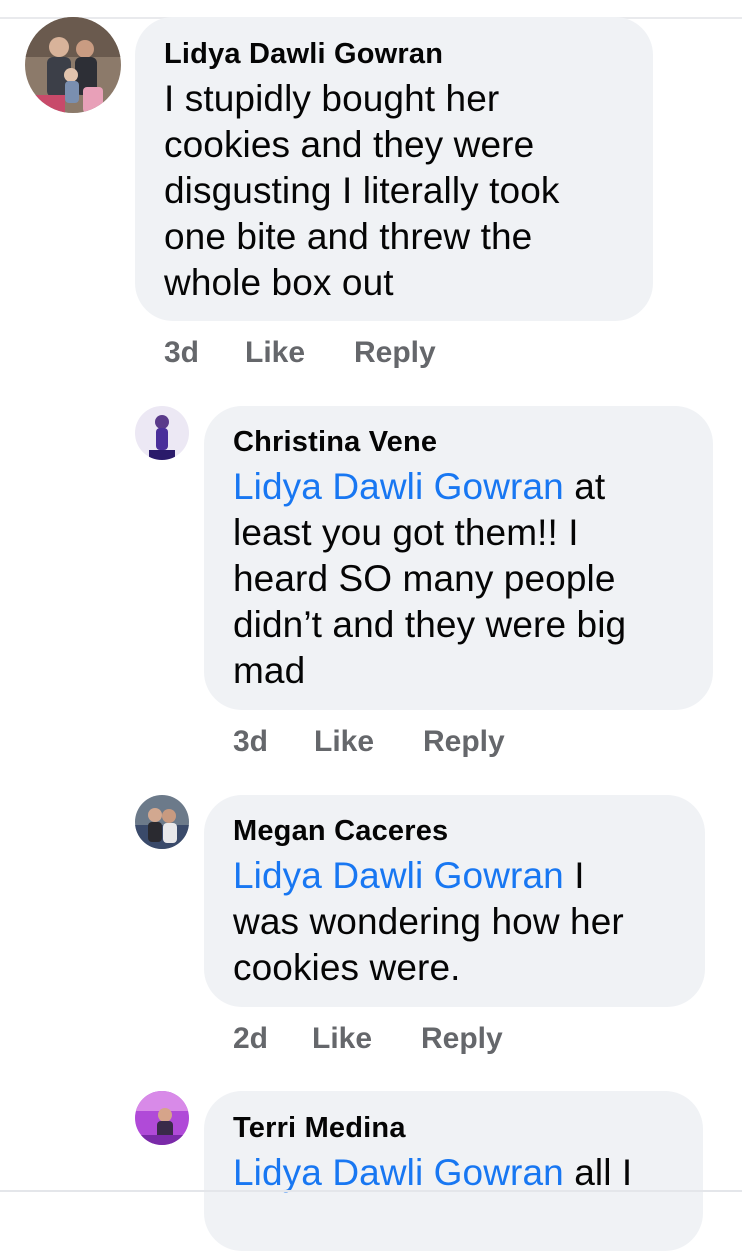  I want to click on comment-line: disgusting I literally took, so click(362, 190).